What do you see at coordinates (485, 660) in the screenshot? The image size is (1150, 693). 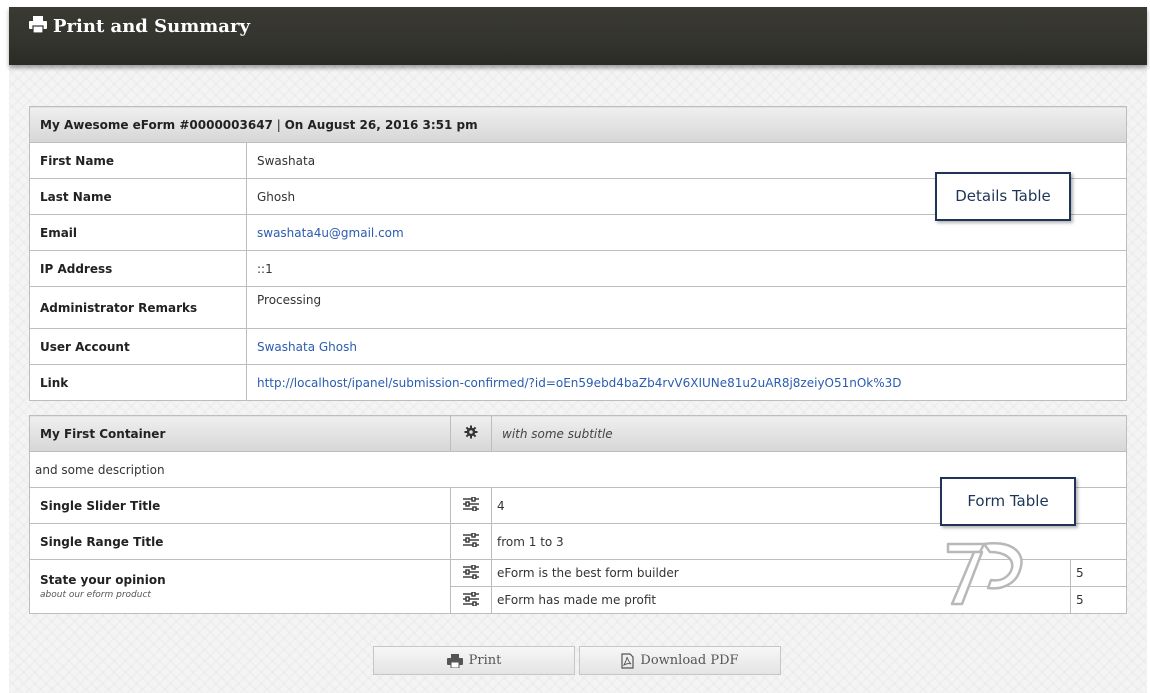 I see `print-button-label: Print` at bounding box center [485, 660].